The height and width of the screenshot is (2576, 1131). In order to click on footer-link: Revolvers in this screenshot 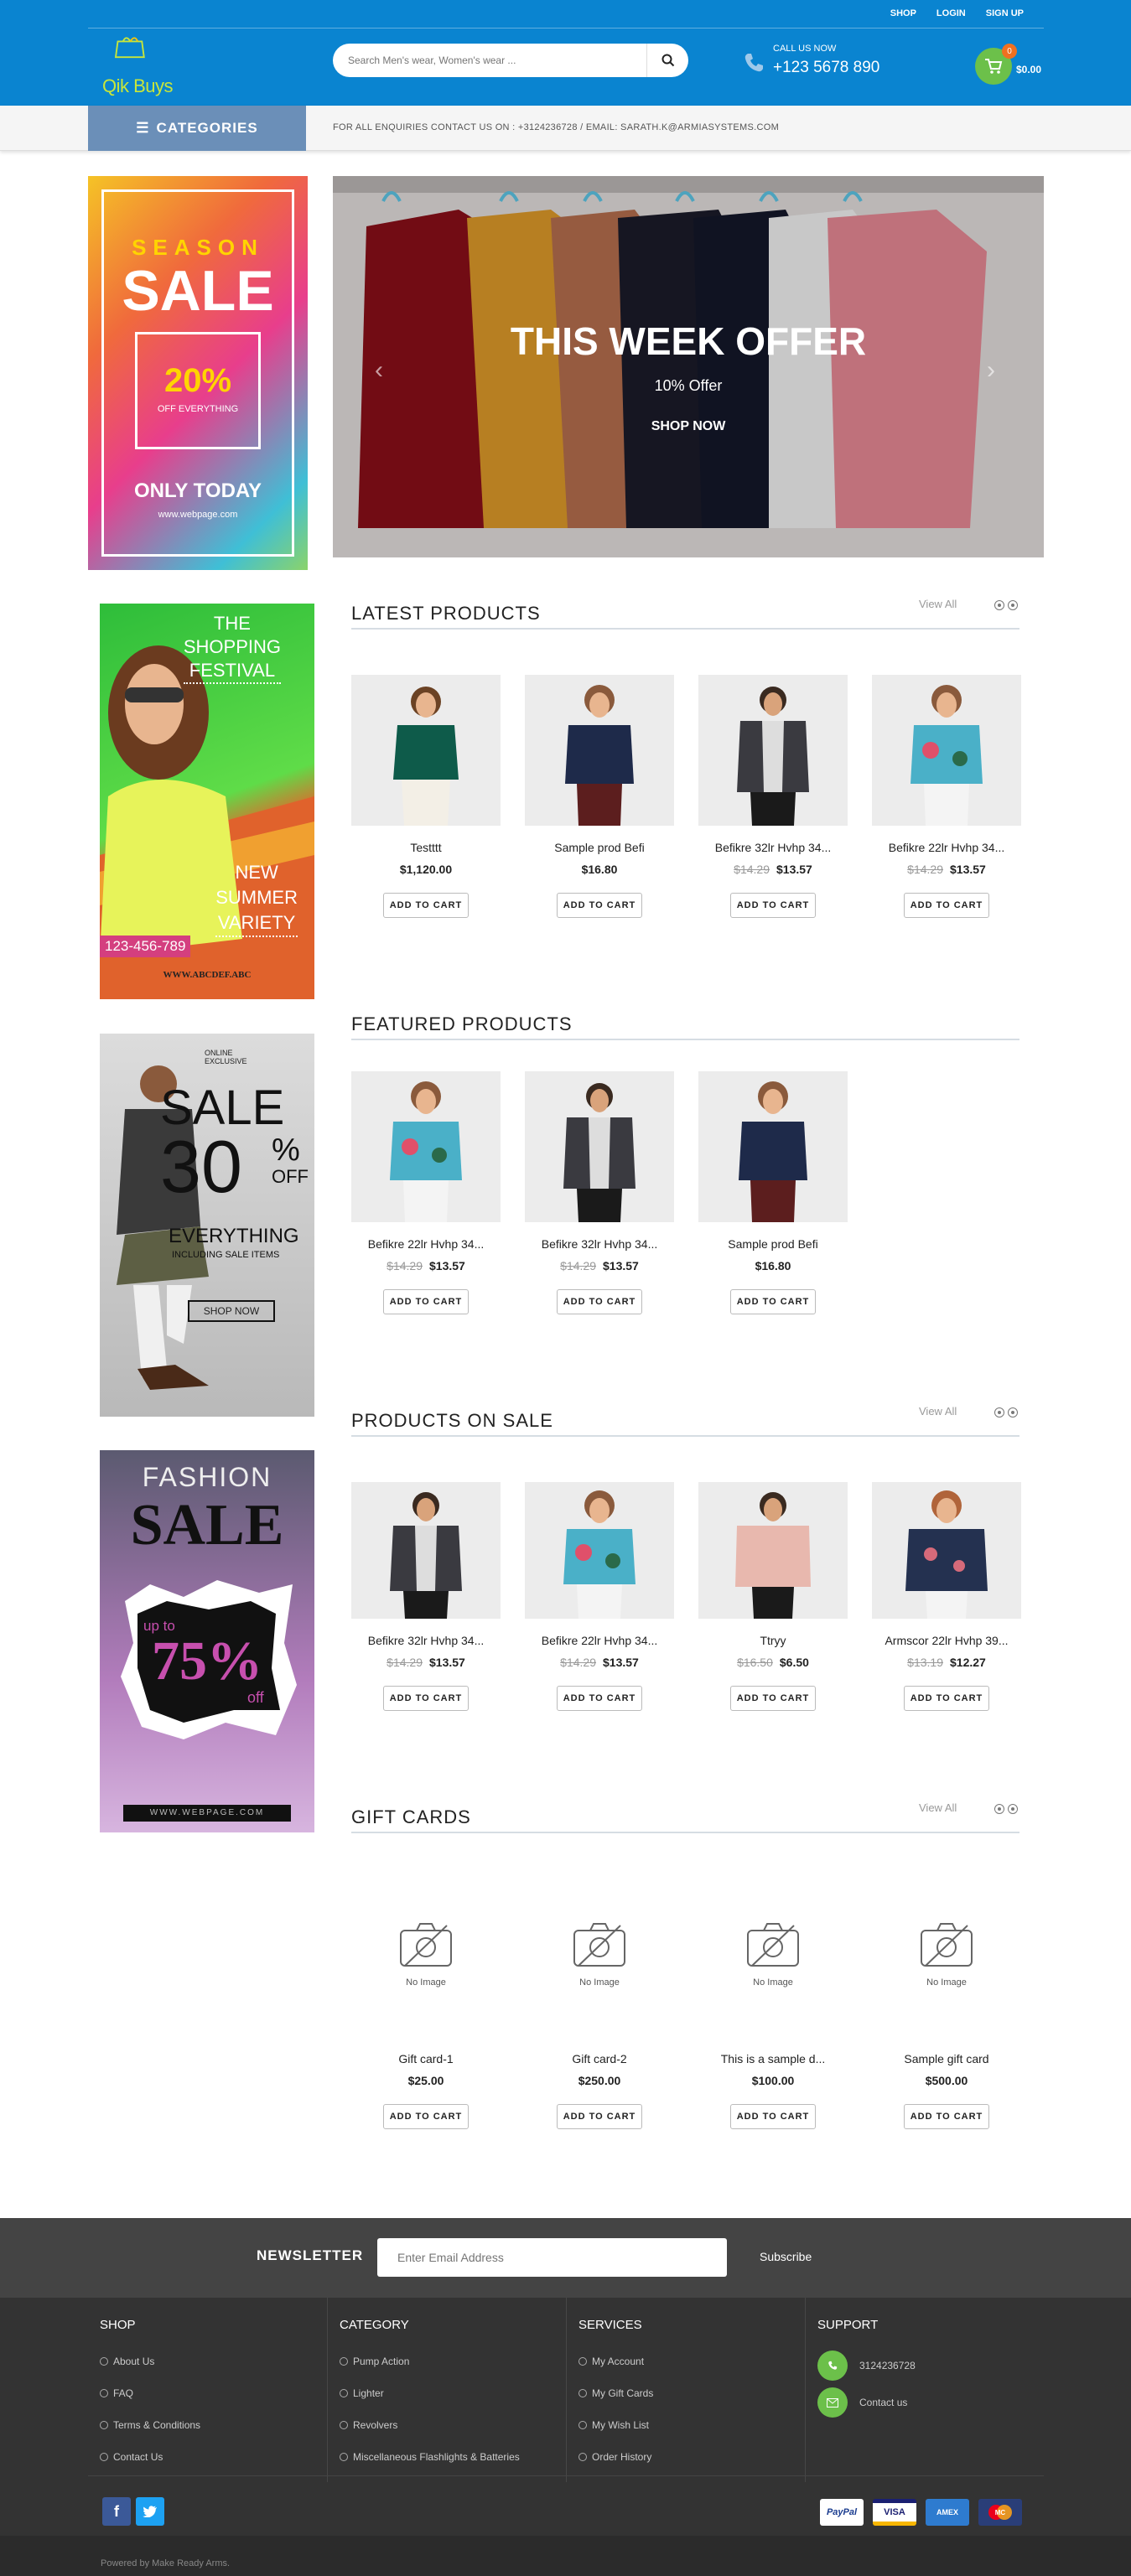, I will do `click(453, 2425)`.